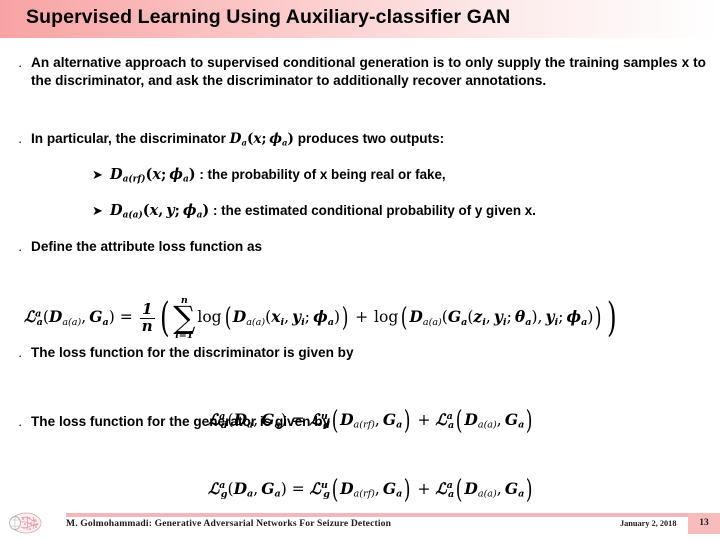 Image resolution: width=720 pixels, height=540 pixels. Describe the element at coordinates (520, 317) in the screenshot. I see `math-symbol-theta: θ` at that location.